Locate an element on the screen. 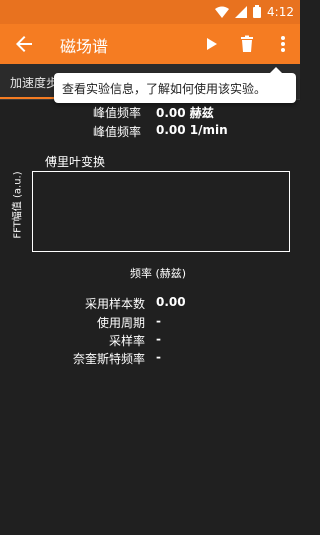 The image size is (320, 535). fft-x-axis-label: 频率 (赫兹) is located at coordinates (158, 273).